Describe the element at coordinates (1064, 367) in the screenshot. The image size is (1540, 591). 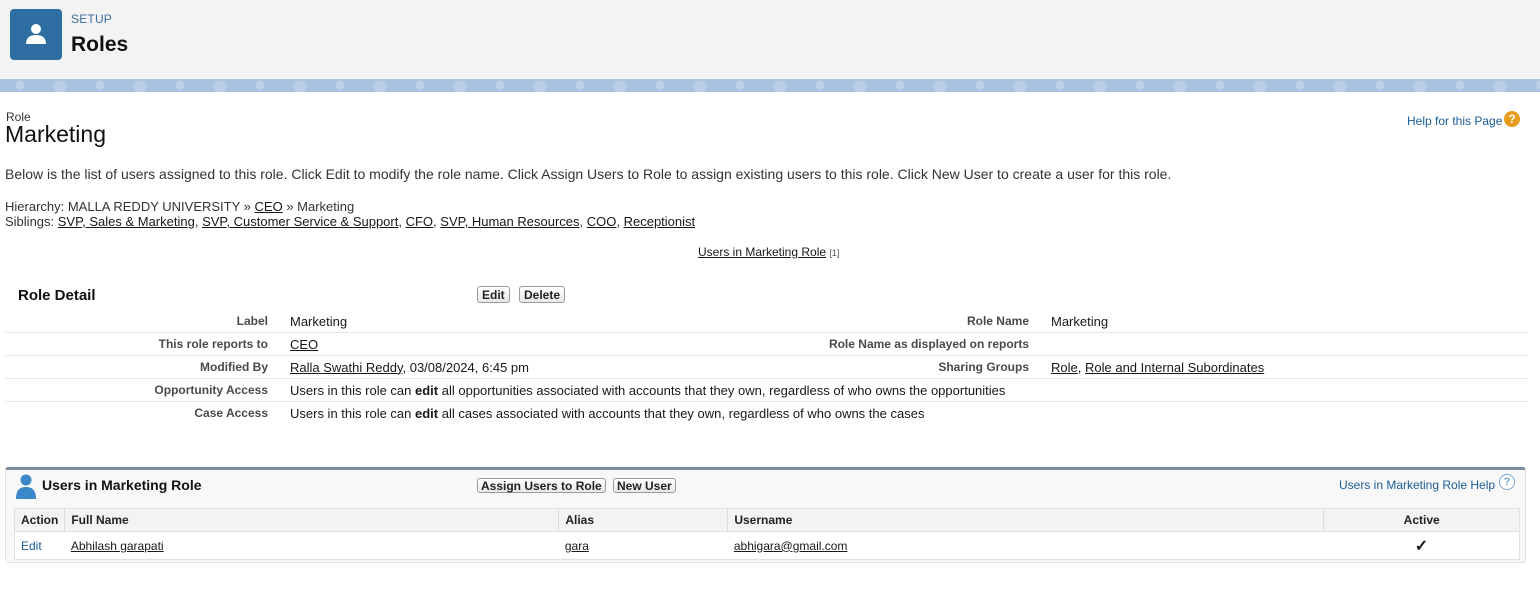
I see `sharing-group-role-link: Role` at that location.